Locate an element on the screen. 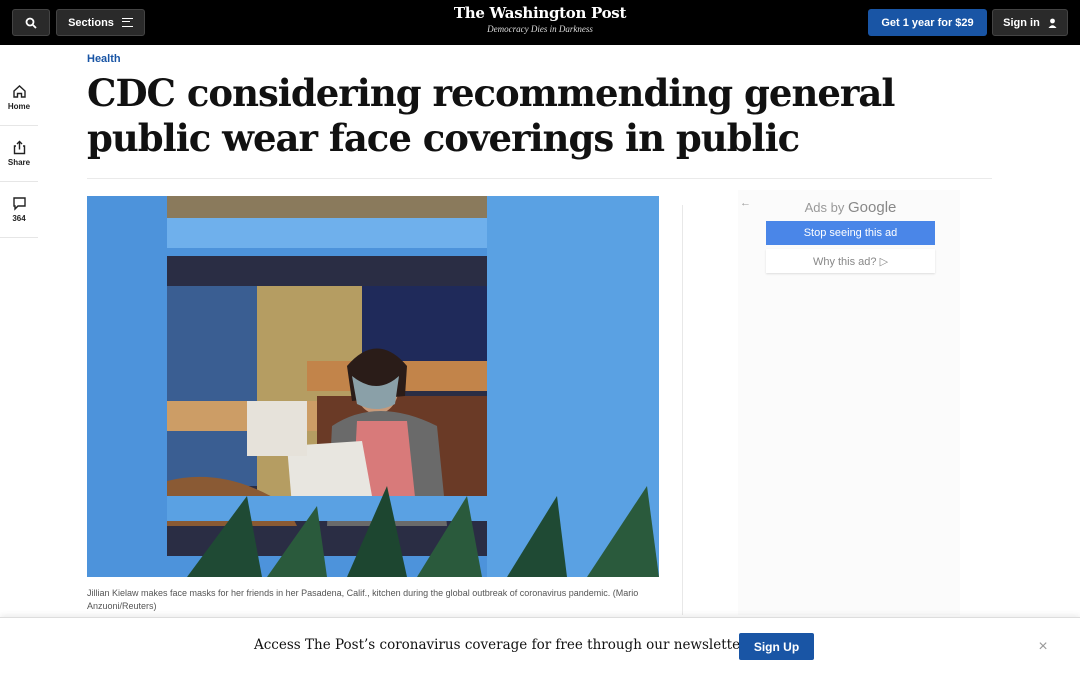  rail-share-button: Share is located at coordinates (19, 154).